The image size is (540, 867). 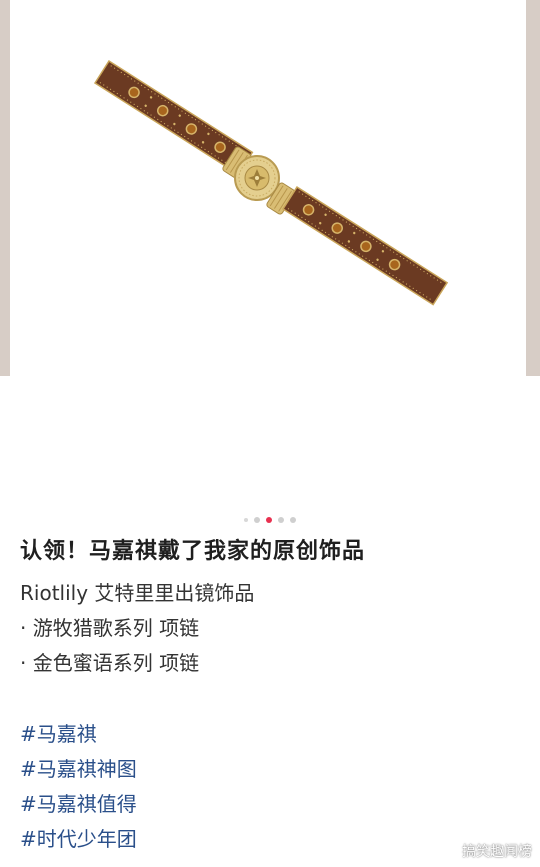 What do you see at coordinates (270, 804) in the screenshot?
I see `hashtag-link: #马嘉祺值得` at bounding box center [270, 804].